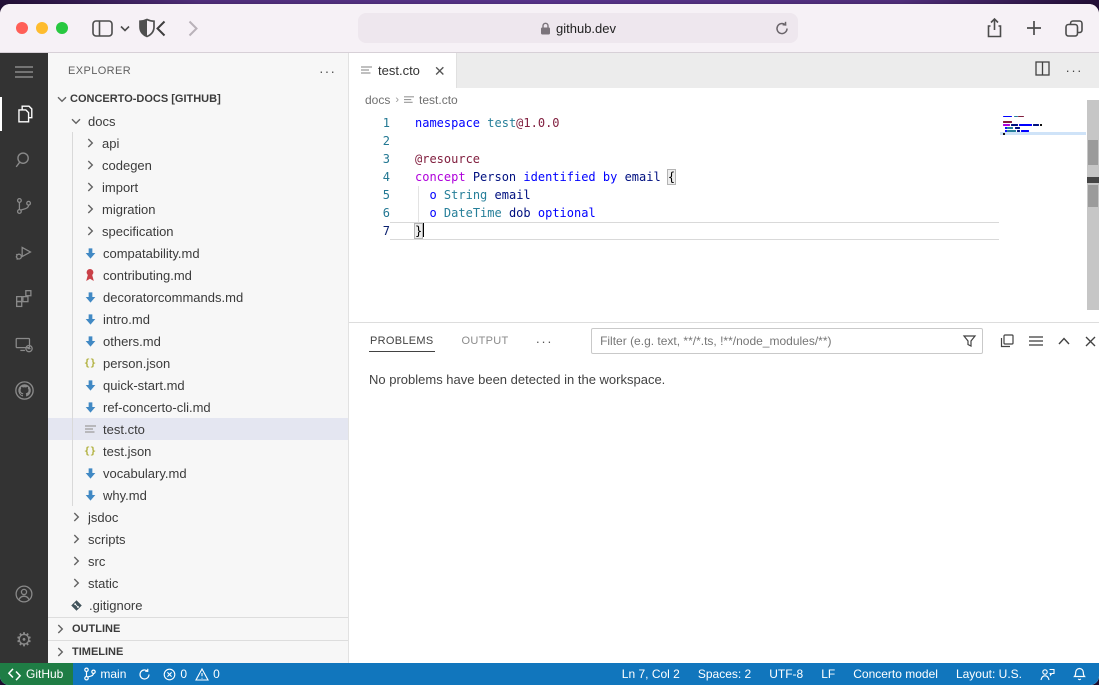 Image resolution: width=1099 pixels, height=685 pixels. Describe the element at coordinates (545, 341) in the screenshot. I see `panel-more-tabs-icon: ···` at that location.